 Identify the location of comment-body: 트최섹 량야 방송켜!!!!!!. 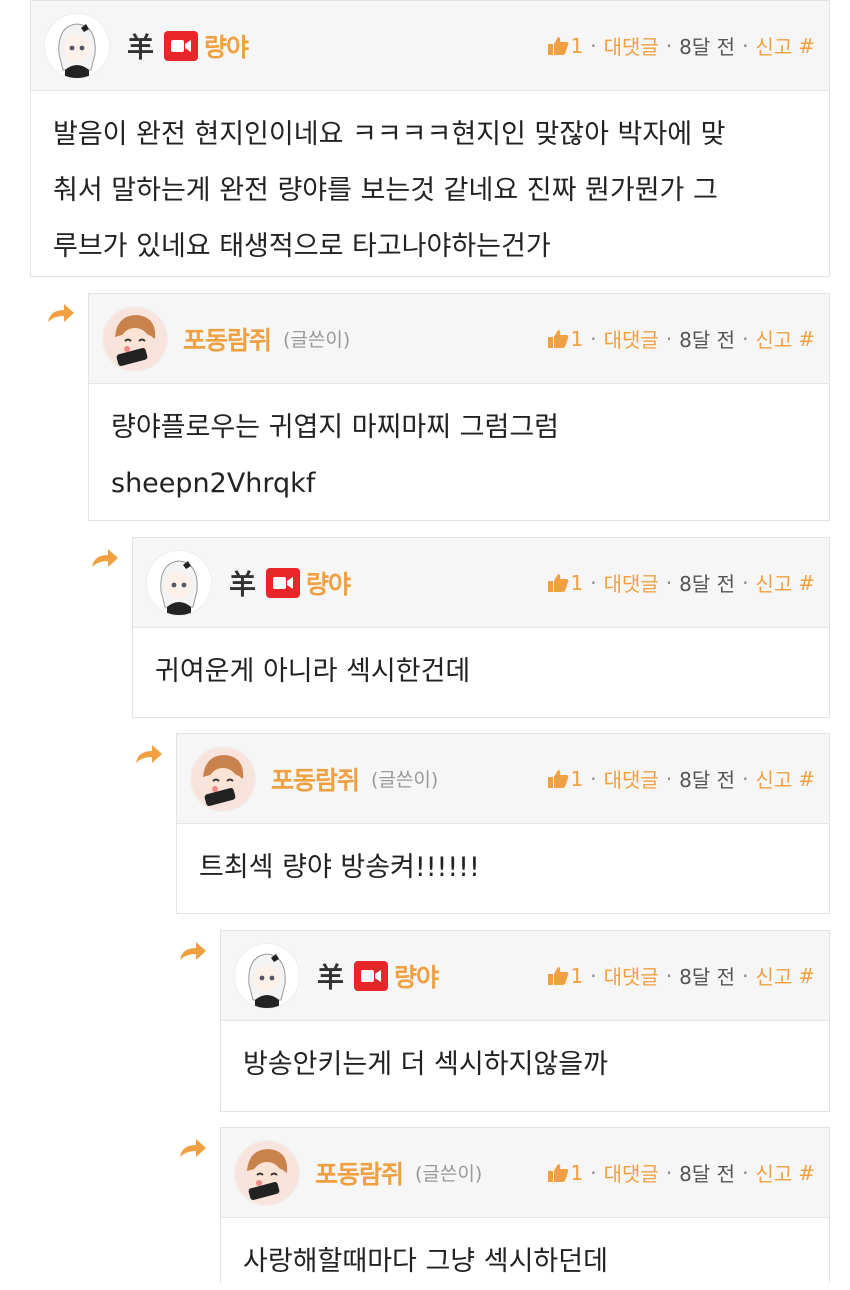
(503, 860).